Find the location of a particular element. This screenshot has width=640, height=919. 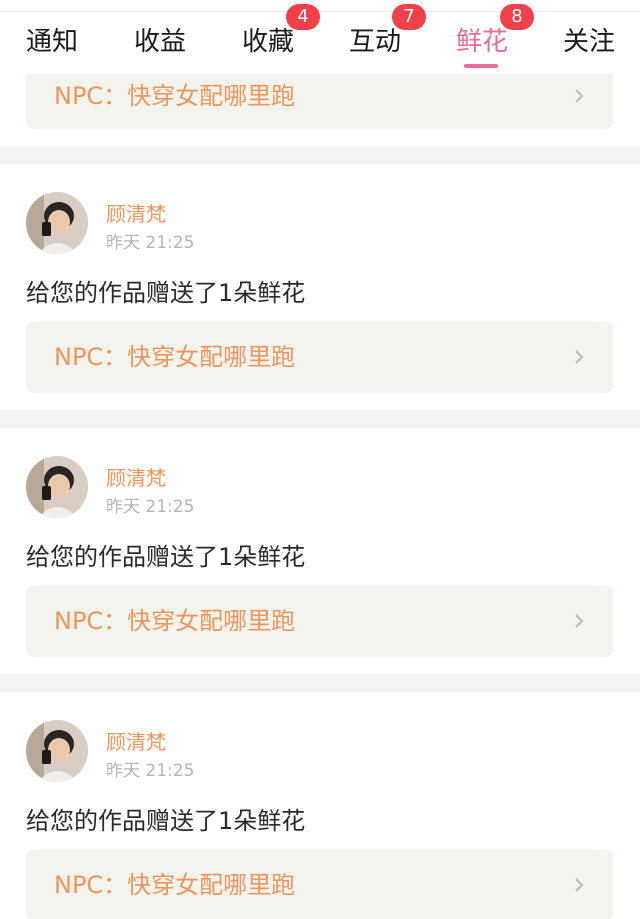

tab-bar: 通知 收益 收藏 4 互动 7 鲜花 8 关注 is located at coordinates (320, 37).